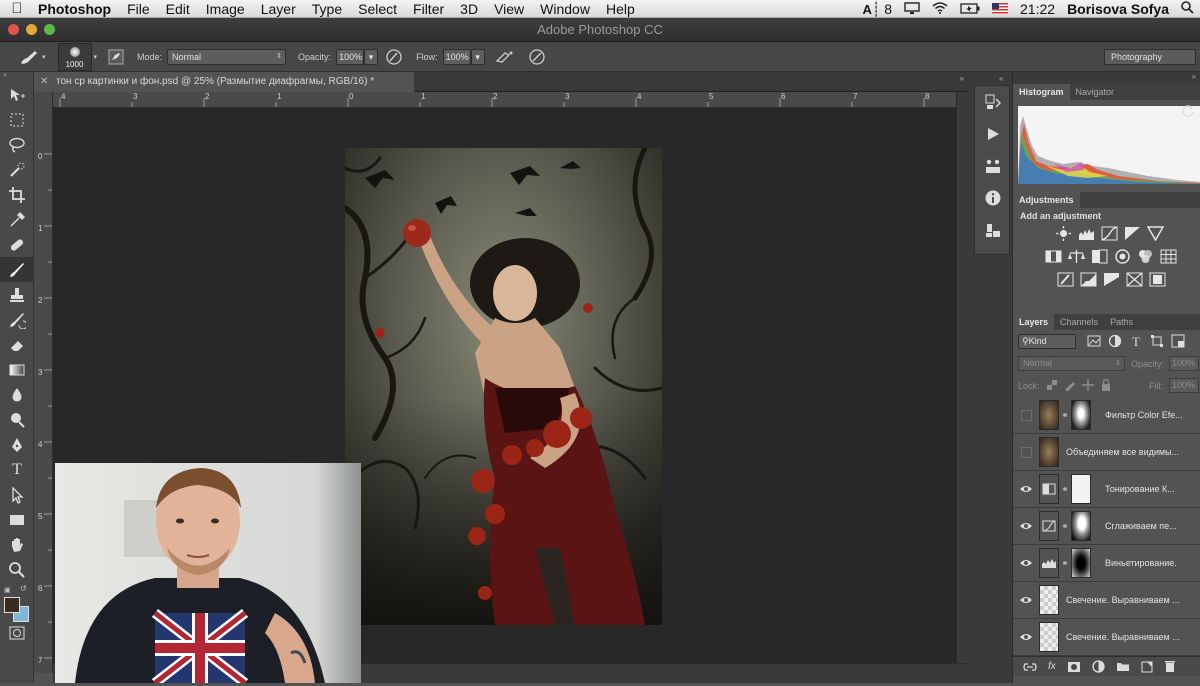  Describe the element at coordinates (17, 469) in the screenshot. I see `type-tool: T` at that location.